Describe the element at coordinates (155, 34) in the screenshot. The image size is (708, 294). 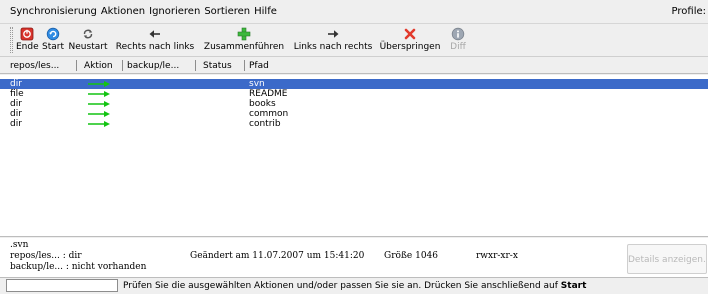
I see `arrow-left-icon` at that location.